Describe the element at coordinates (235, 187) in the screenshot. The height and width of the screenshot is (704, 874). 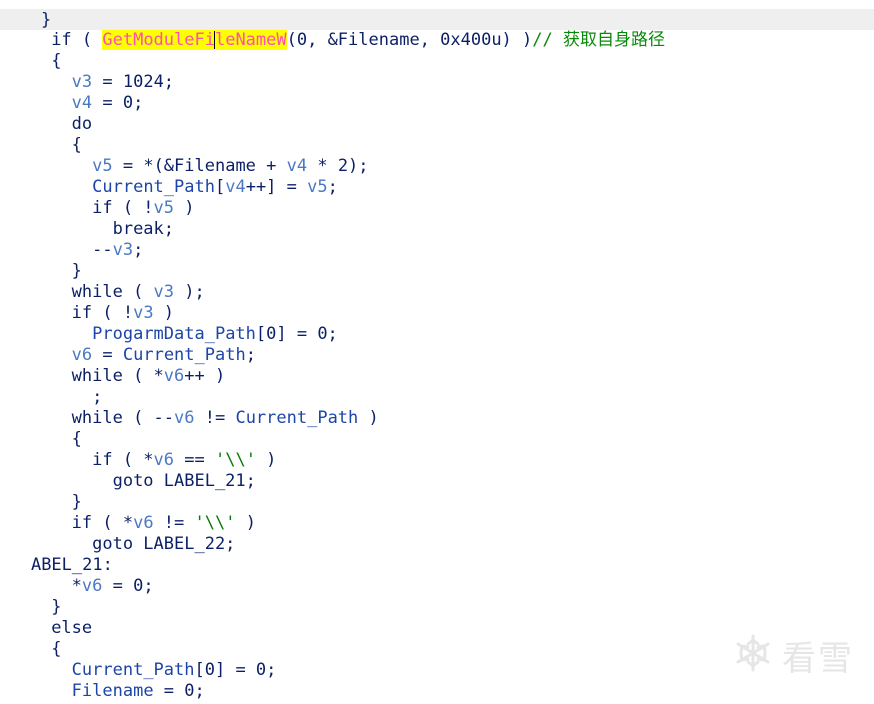
I see `variable-v4: v4` at that location.